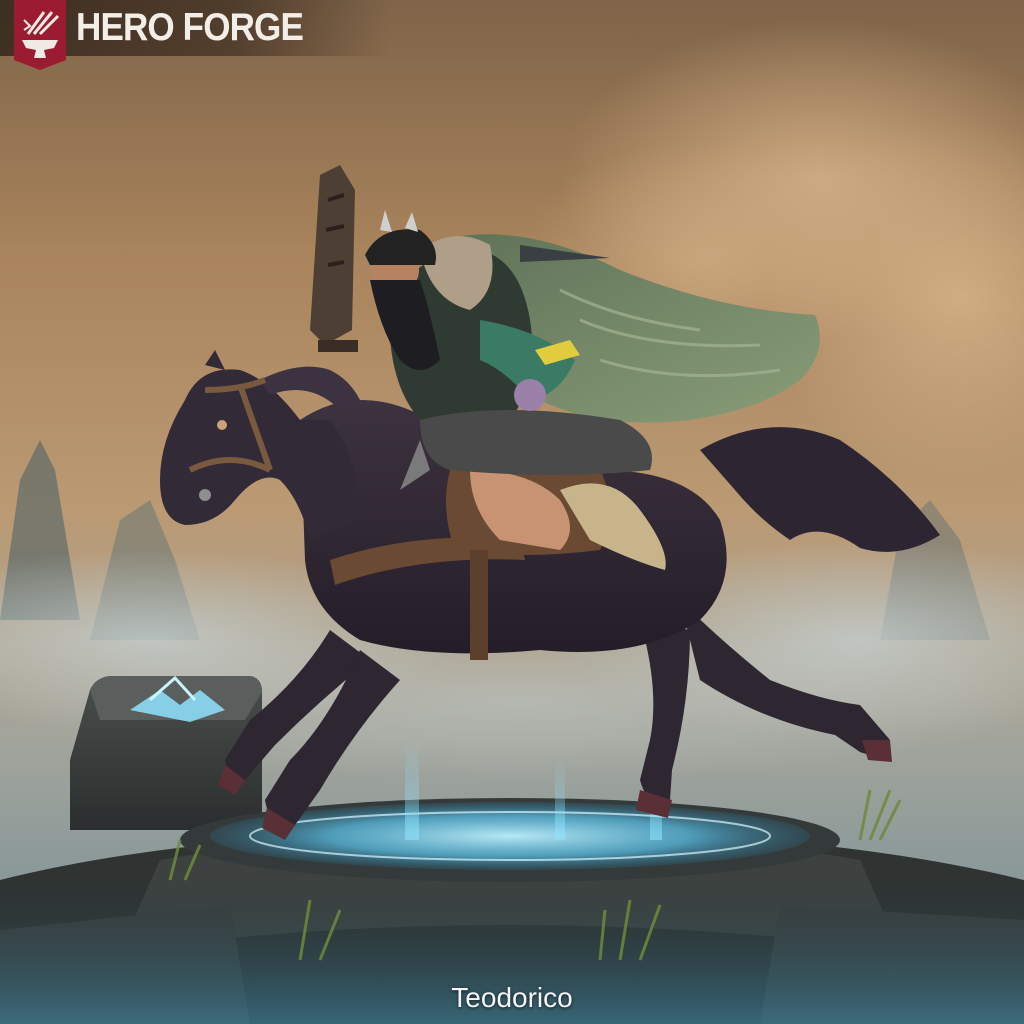  What do you see at coordinates (512, 997) in the screenshot?
I see `character-name: Teodorico` at bounding box center [512, 997].